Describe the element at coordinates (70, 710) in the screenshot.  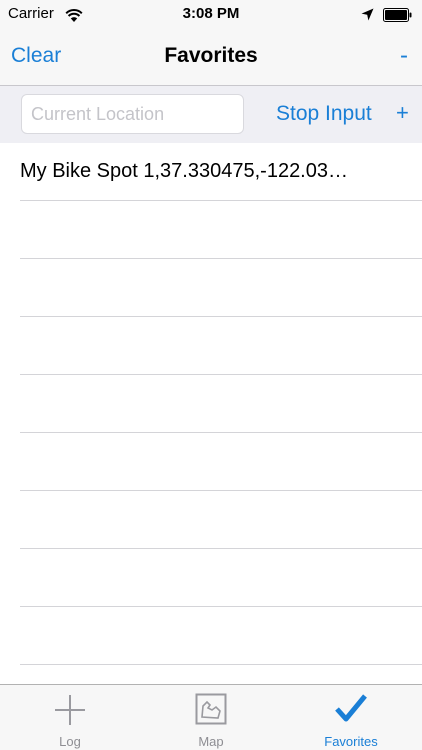
I see `plus-icon` at that location.